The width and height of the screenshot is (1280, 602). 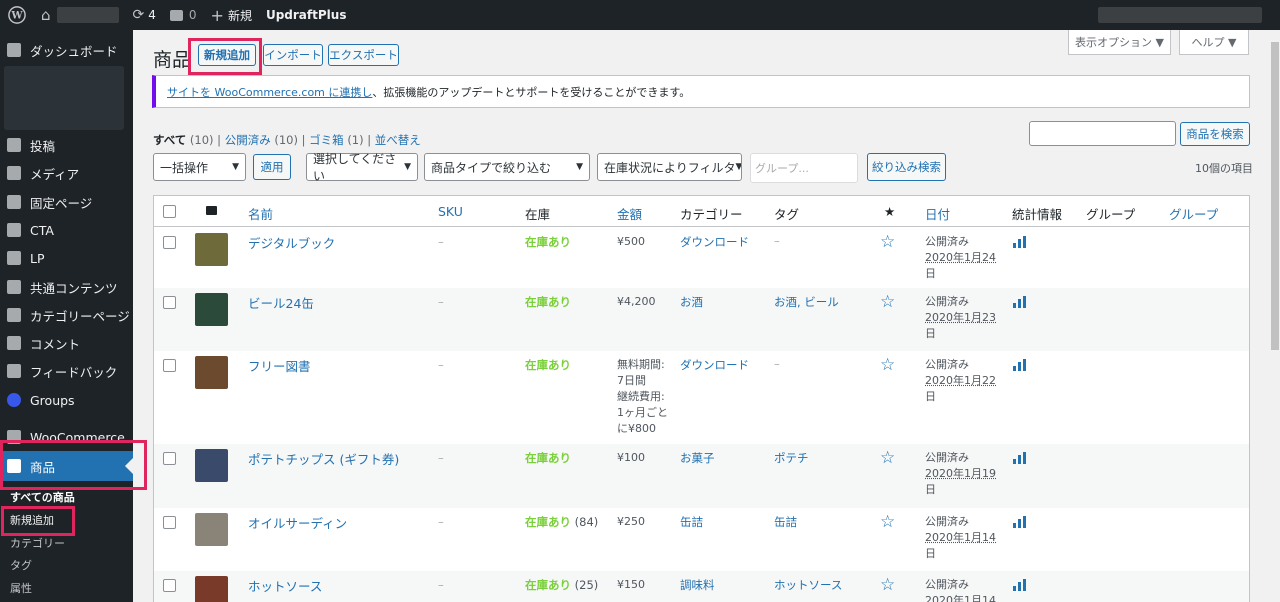 I want to click on scrollbar, so click(x=1275, y=316).